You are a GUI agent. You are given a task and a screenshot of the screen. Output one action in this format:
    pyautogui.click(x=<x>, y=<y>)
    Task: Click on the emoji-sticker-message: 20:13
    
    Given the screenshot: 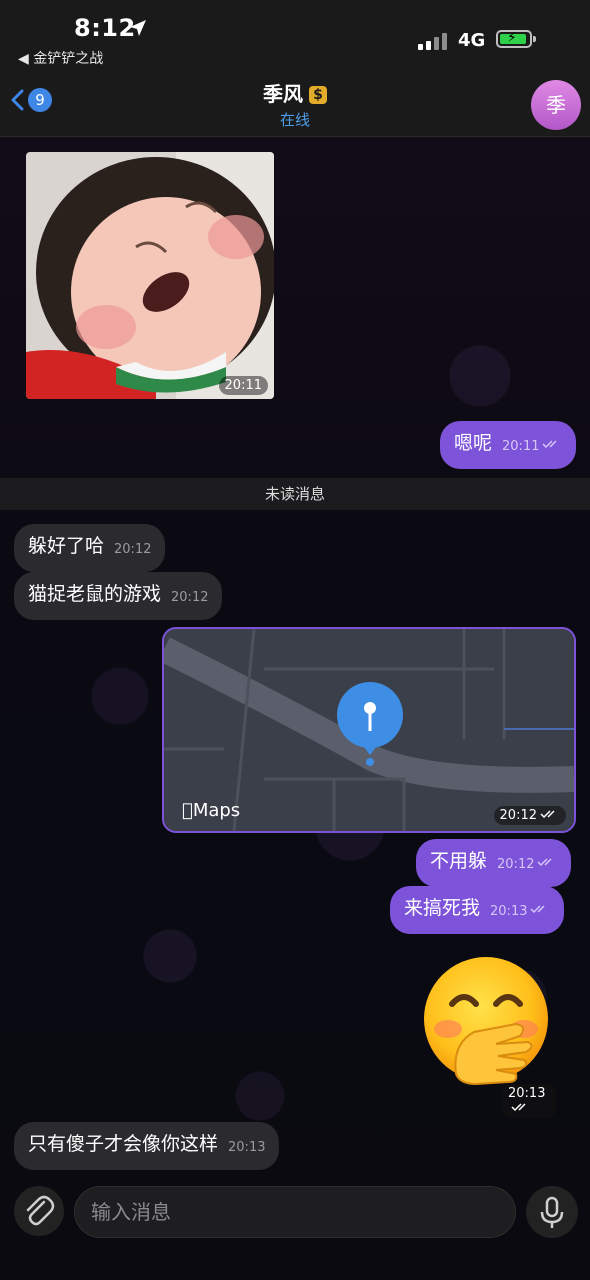 What is the action you would take?
    pyautogui.click(x=486, y=1036)
    